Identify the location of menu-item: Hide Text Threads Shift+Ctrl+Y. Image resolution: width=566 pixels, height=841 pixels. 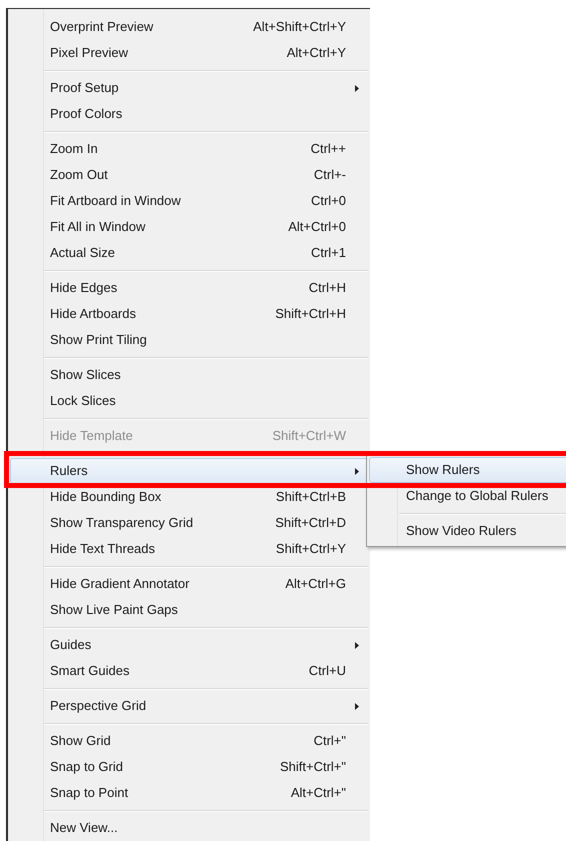
(189, 549).